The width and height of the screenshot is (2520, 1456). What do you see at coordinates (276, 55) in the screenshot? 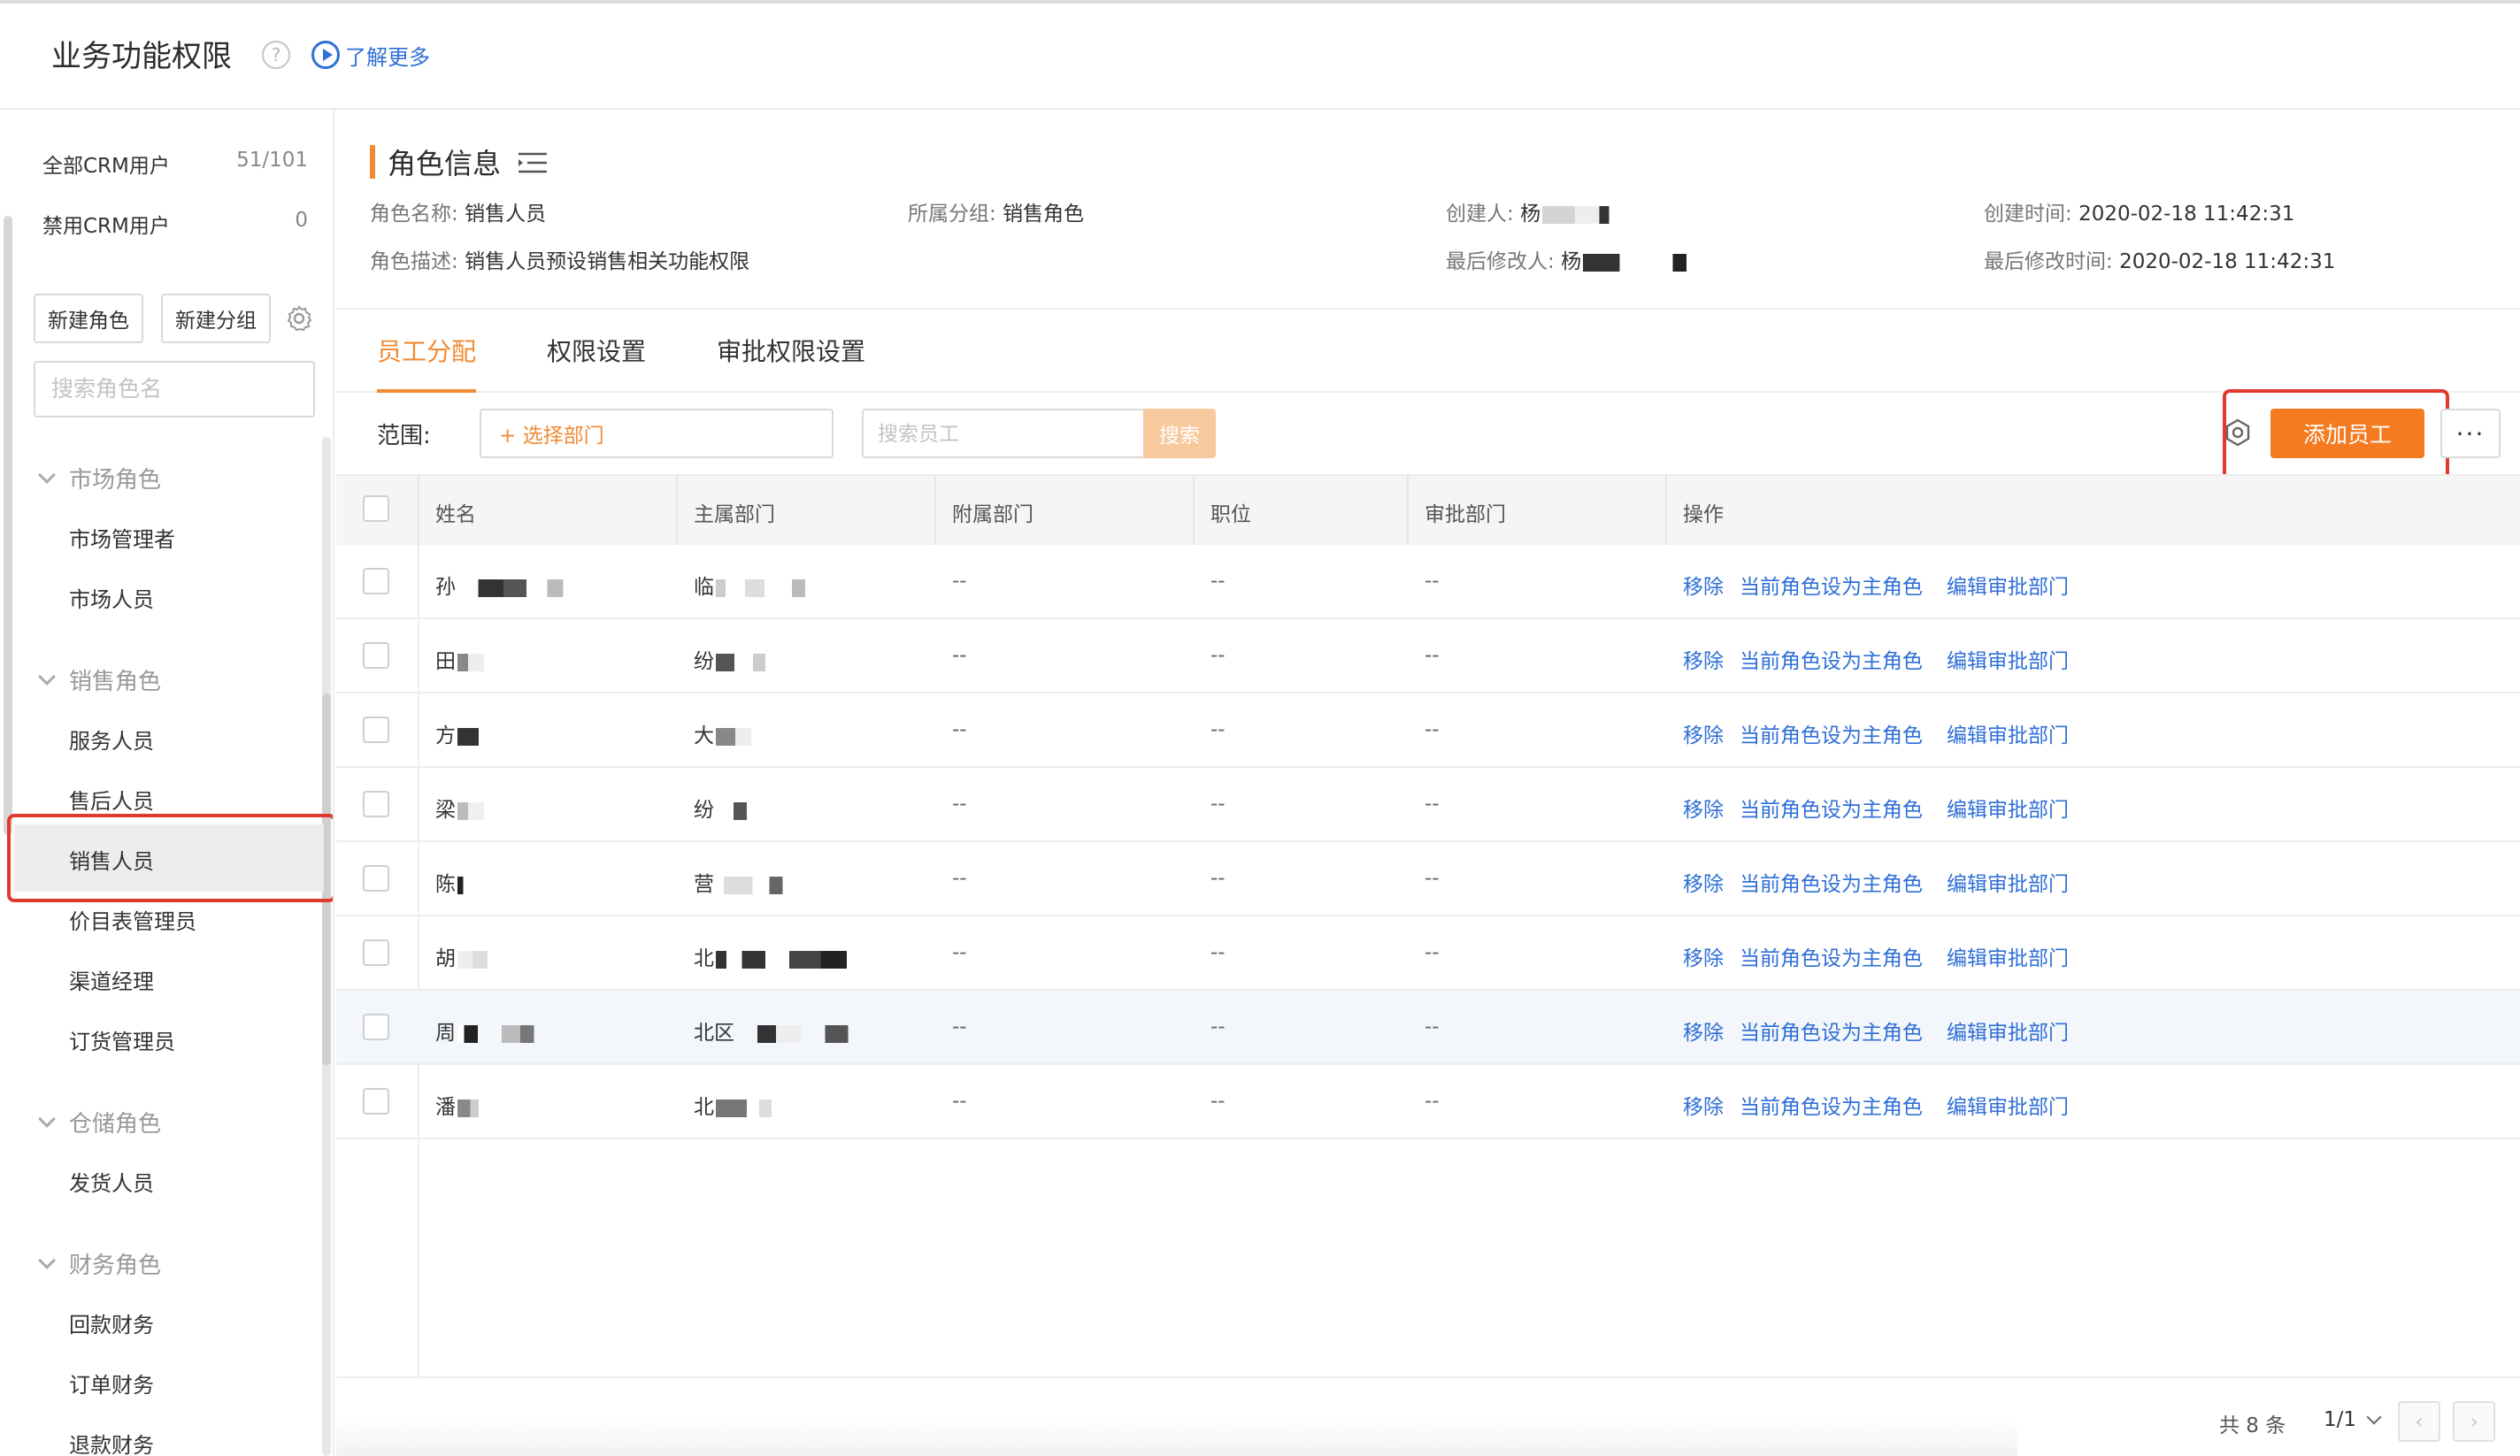
I see `help-icon: ?` at bounding box center [276, 55].